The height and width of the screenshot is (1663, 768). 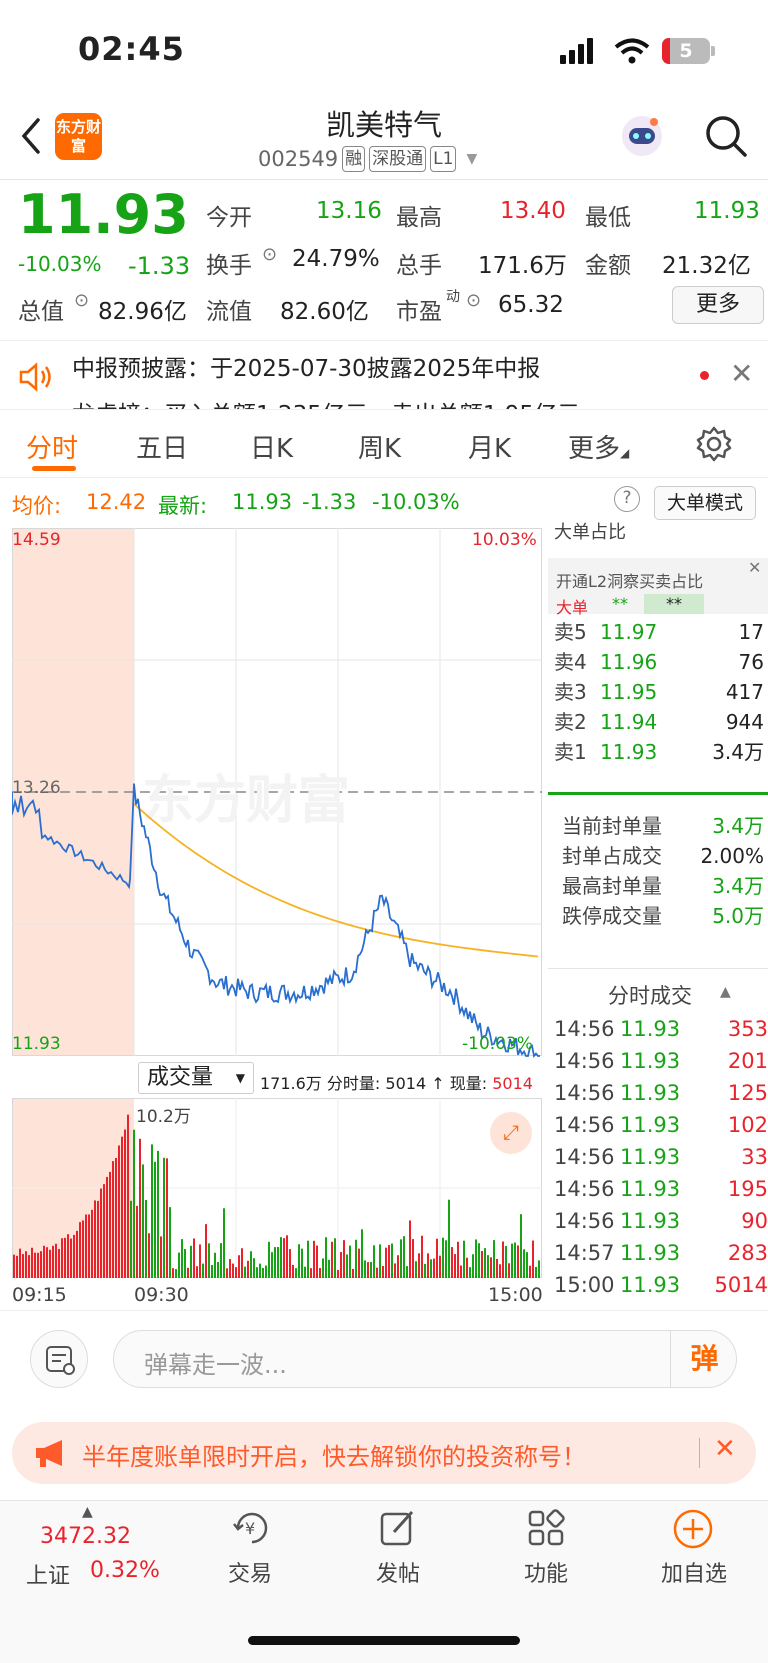 What do you see at coordinates (125, 1570) in the screenshot?
I see `index-pct: 0.32%` at bounding box center [125, 1570].